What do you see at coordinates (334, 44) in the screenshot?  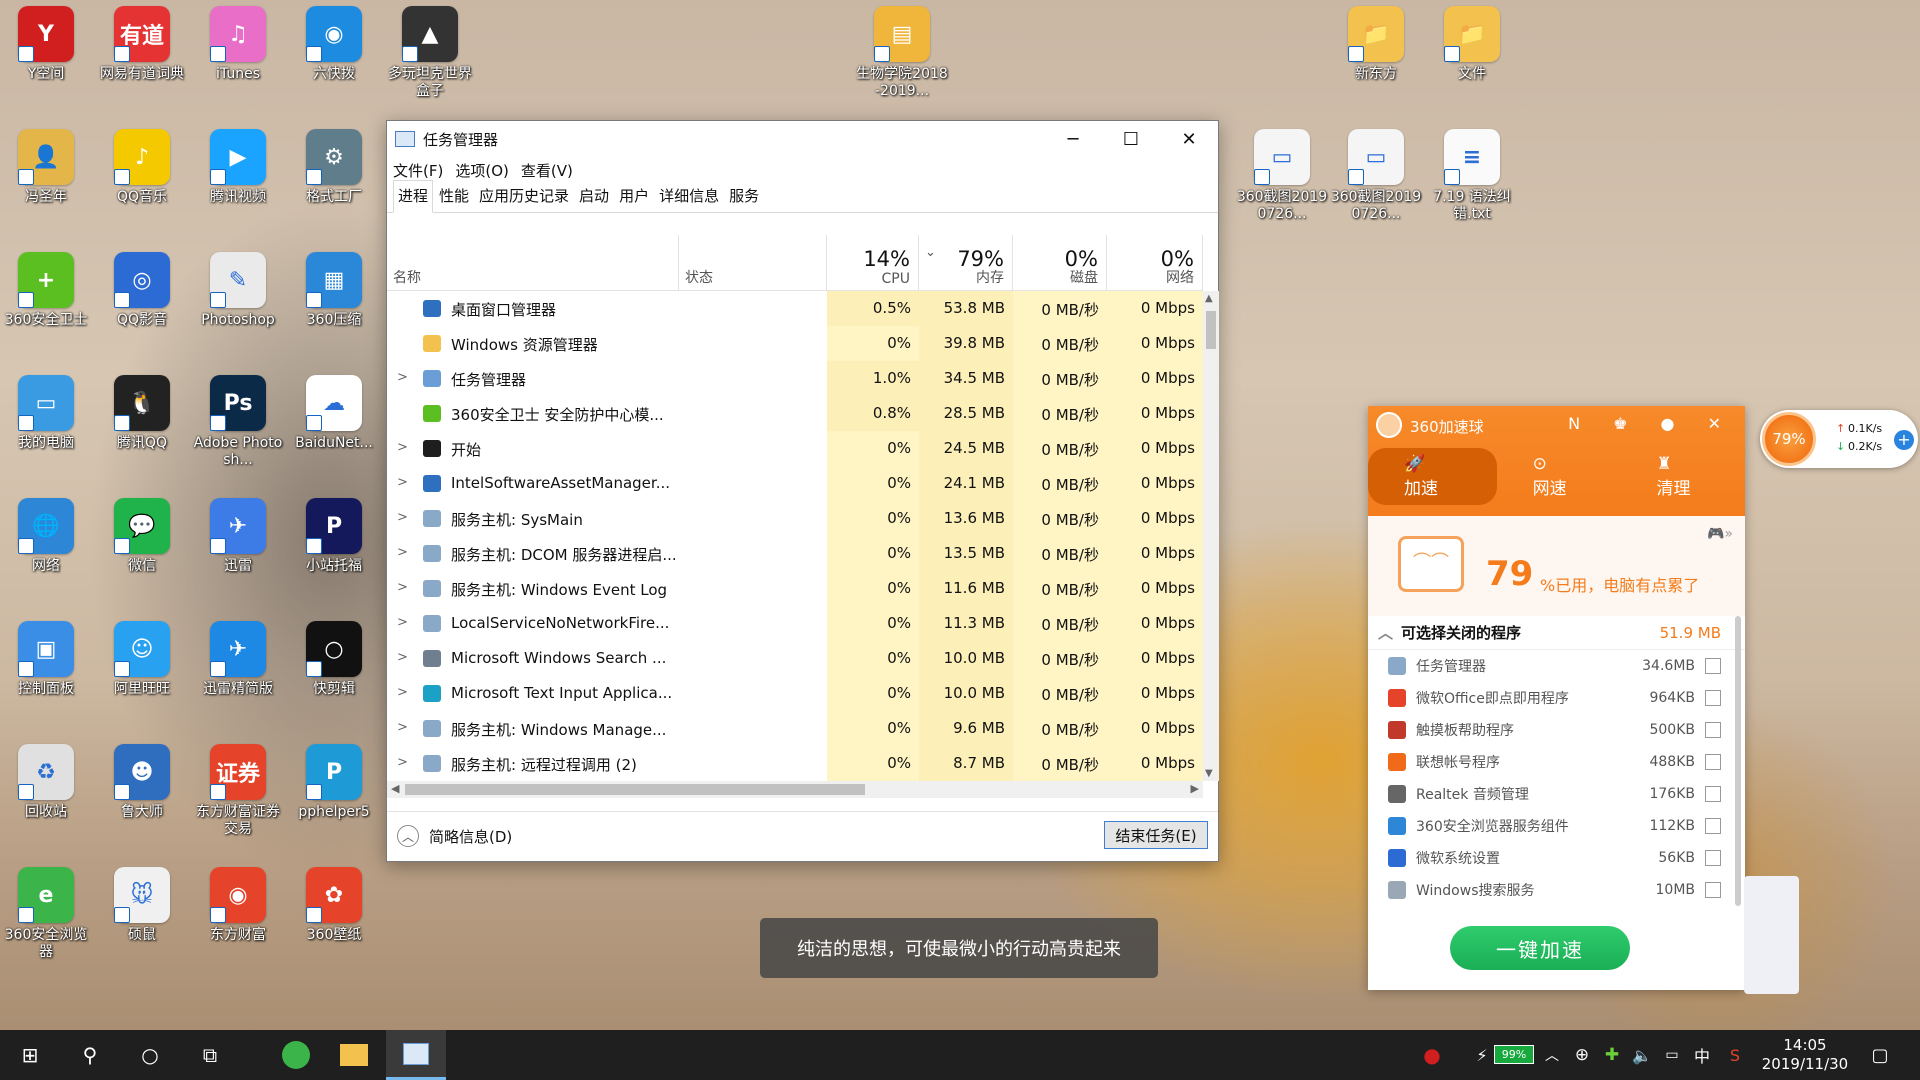 I see `desktop-icon: ◉ 六快拨` at bounding box center [334, 44].